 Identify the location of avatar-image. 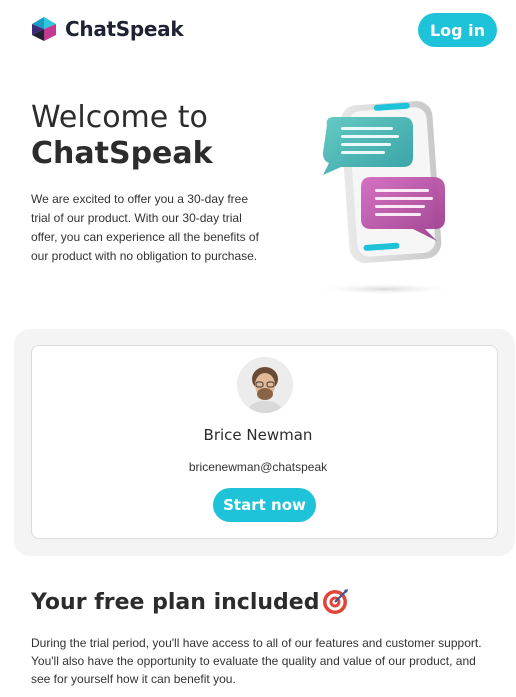
(265, 385).